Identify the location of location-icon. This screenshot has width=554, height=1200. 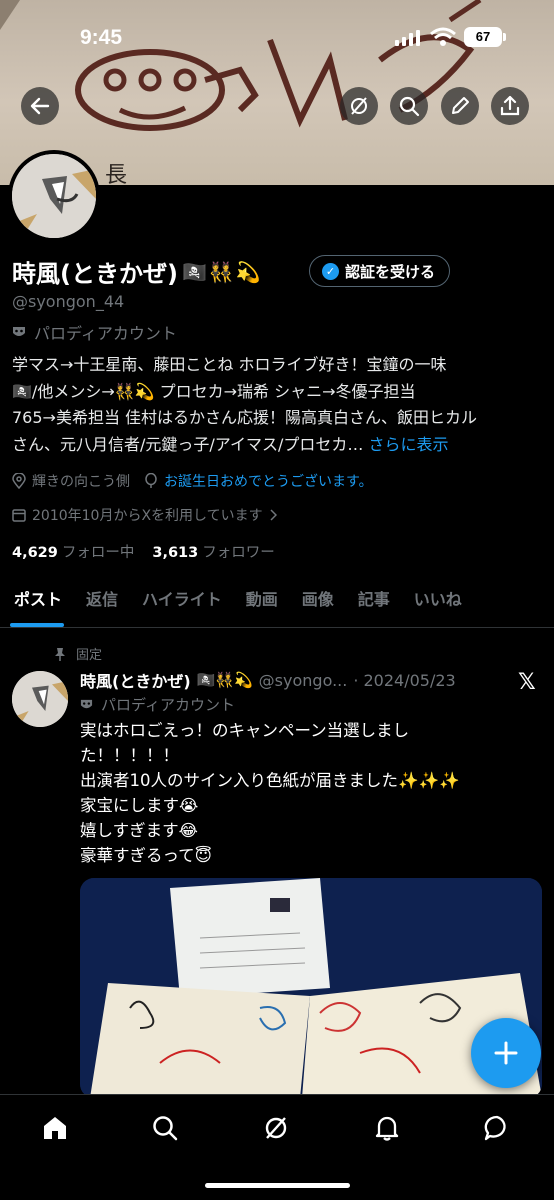
(19, 481).